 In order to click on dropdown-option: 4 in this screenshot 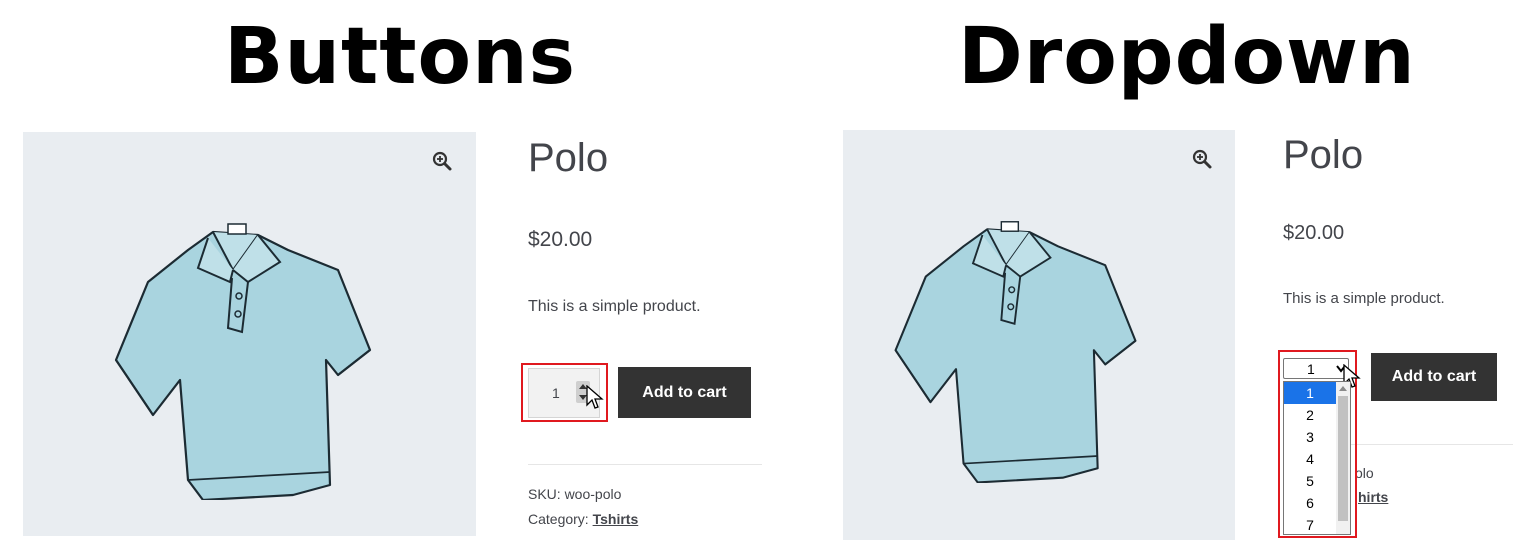, I will do `click(1310, 459)`.